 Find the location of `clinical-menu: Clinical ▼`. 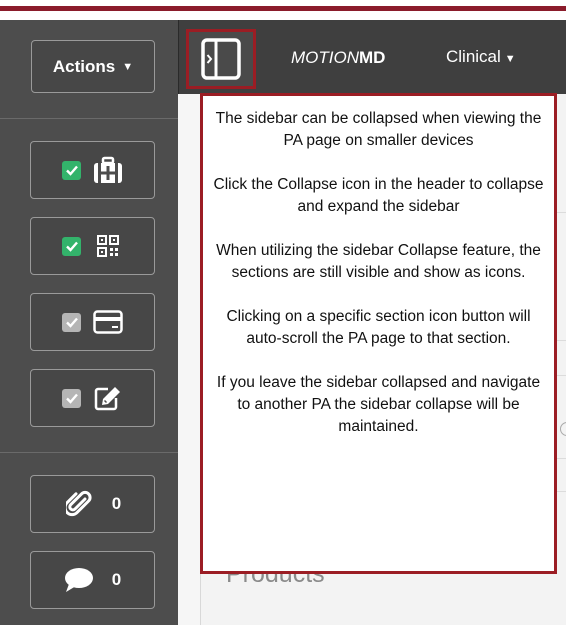

clinical-menu: Clinical ▼ is located at coordinates (481, 57).